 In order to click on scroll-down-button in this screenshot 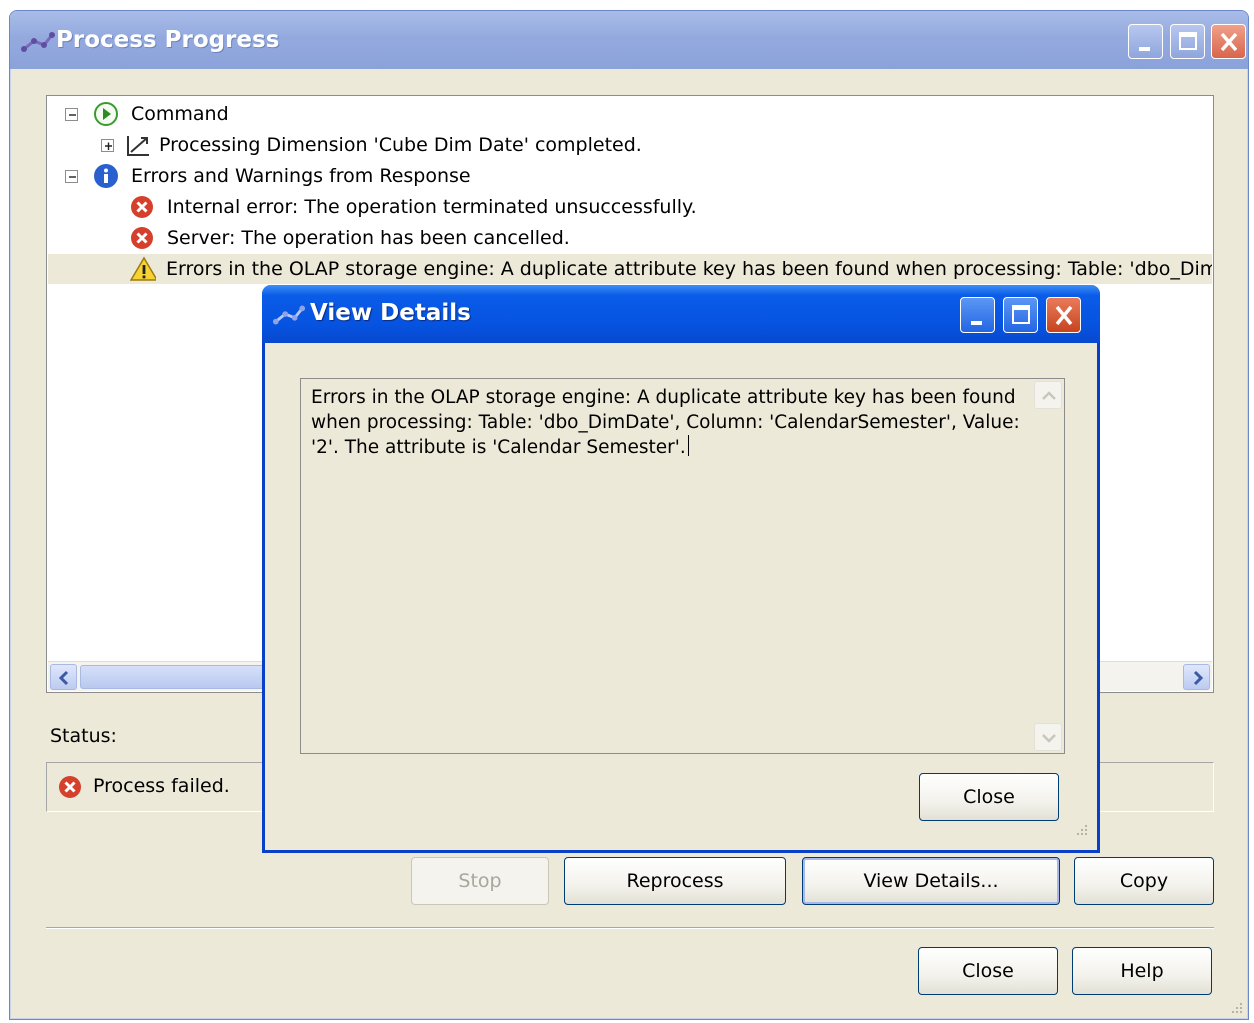, I will do `click(1048, 737)`.